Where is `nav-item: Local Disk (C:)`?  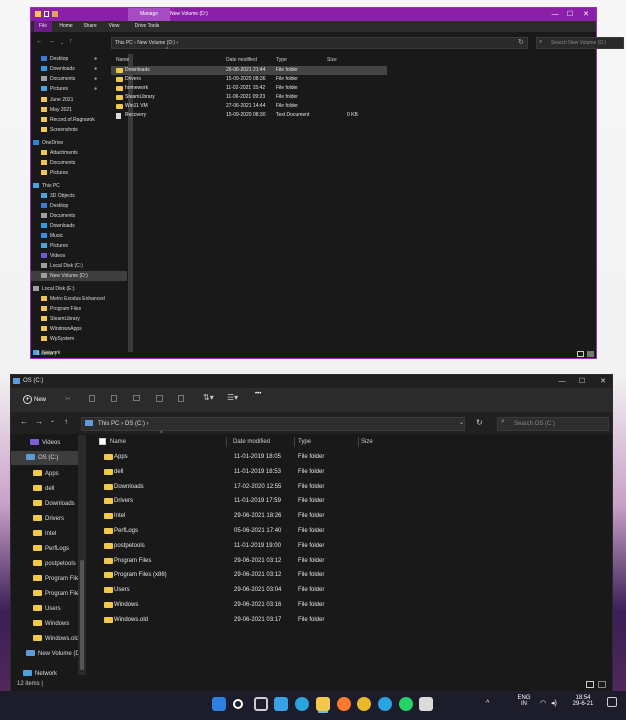 nav-item: Local Disk (C:) is located at coordinates (79, 266).